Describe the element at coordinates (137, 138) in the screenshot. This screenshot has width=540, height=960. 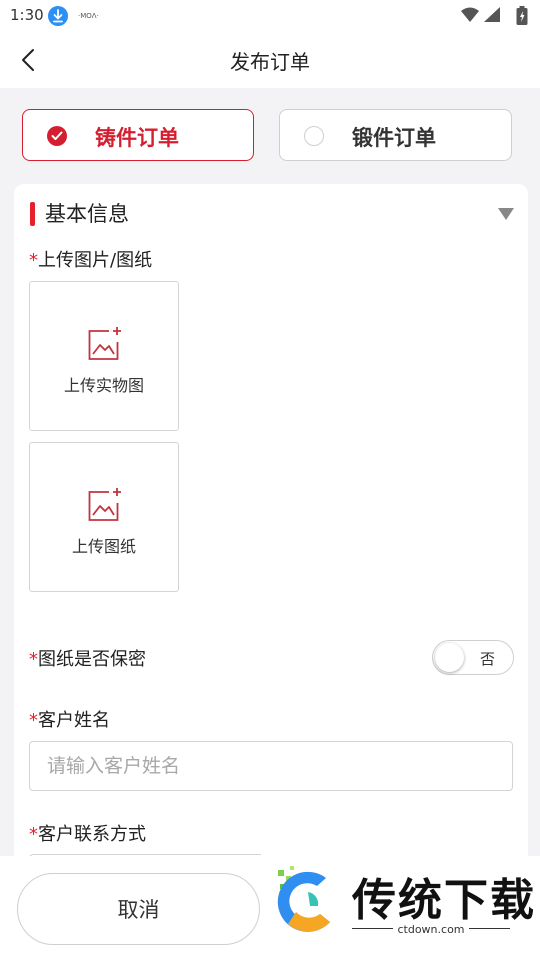
I see `order-type-casting-label: 铸件订单` at that location.